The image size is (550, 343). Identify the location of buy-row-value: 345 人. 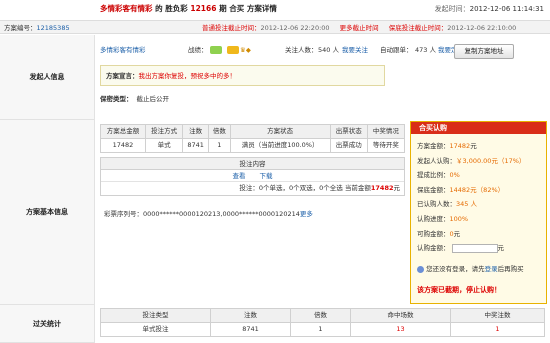
(466, 204).